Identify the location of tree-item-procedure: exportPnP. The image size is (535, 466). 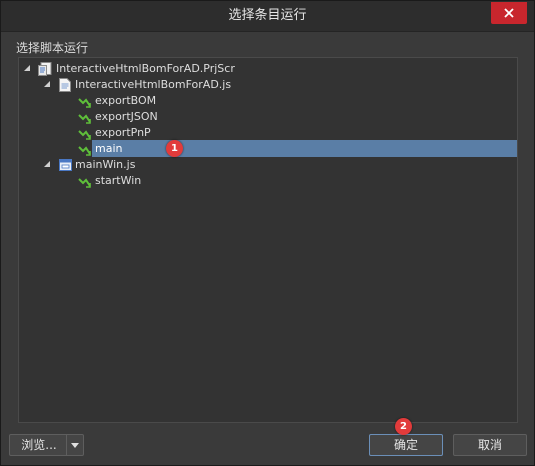
(268, 132).